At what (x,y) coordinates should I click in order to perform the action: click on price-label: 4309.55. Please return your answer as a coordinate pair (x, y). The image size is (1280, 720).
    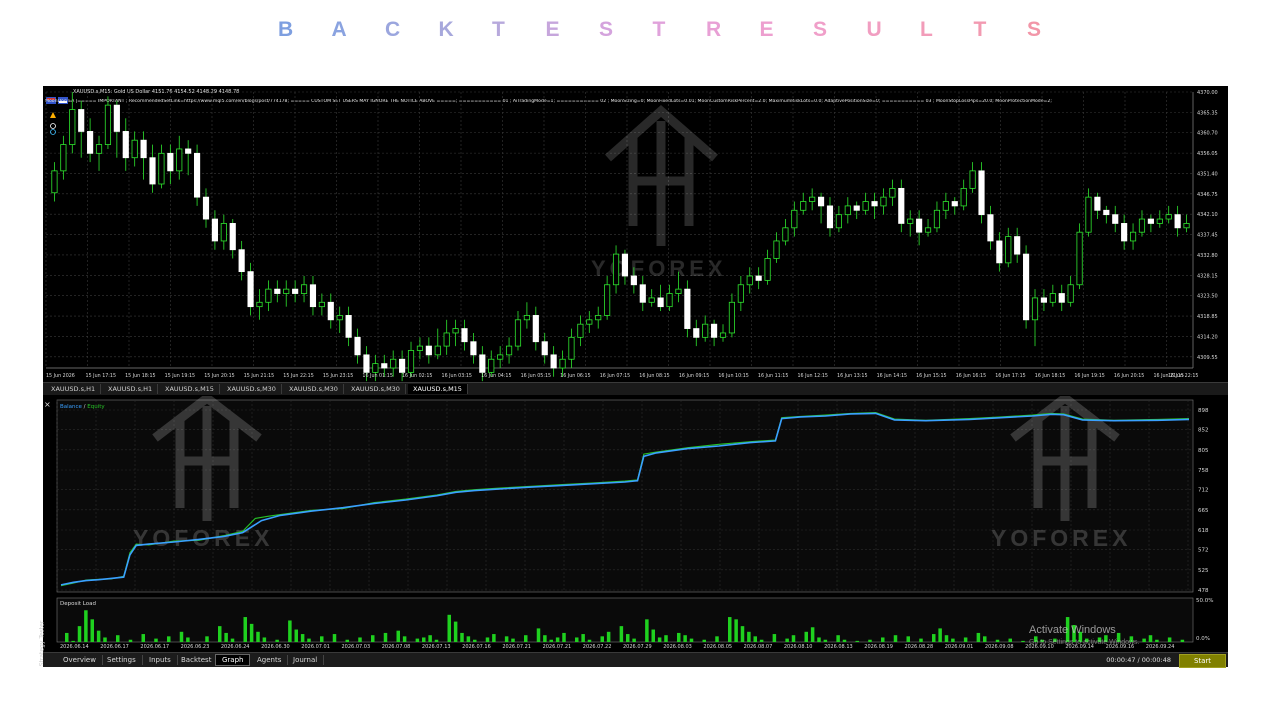
    Looking at the image, I should click on (1207, 358).